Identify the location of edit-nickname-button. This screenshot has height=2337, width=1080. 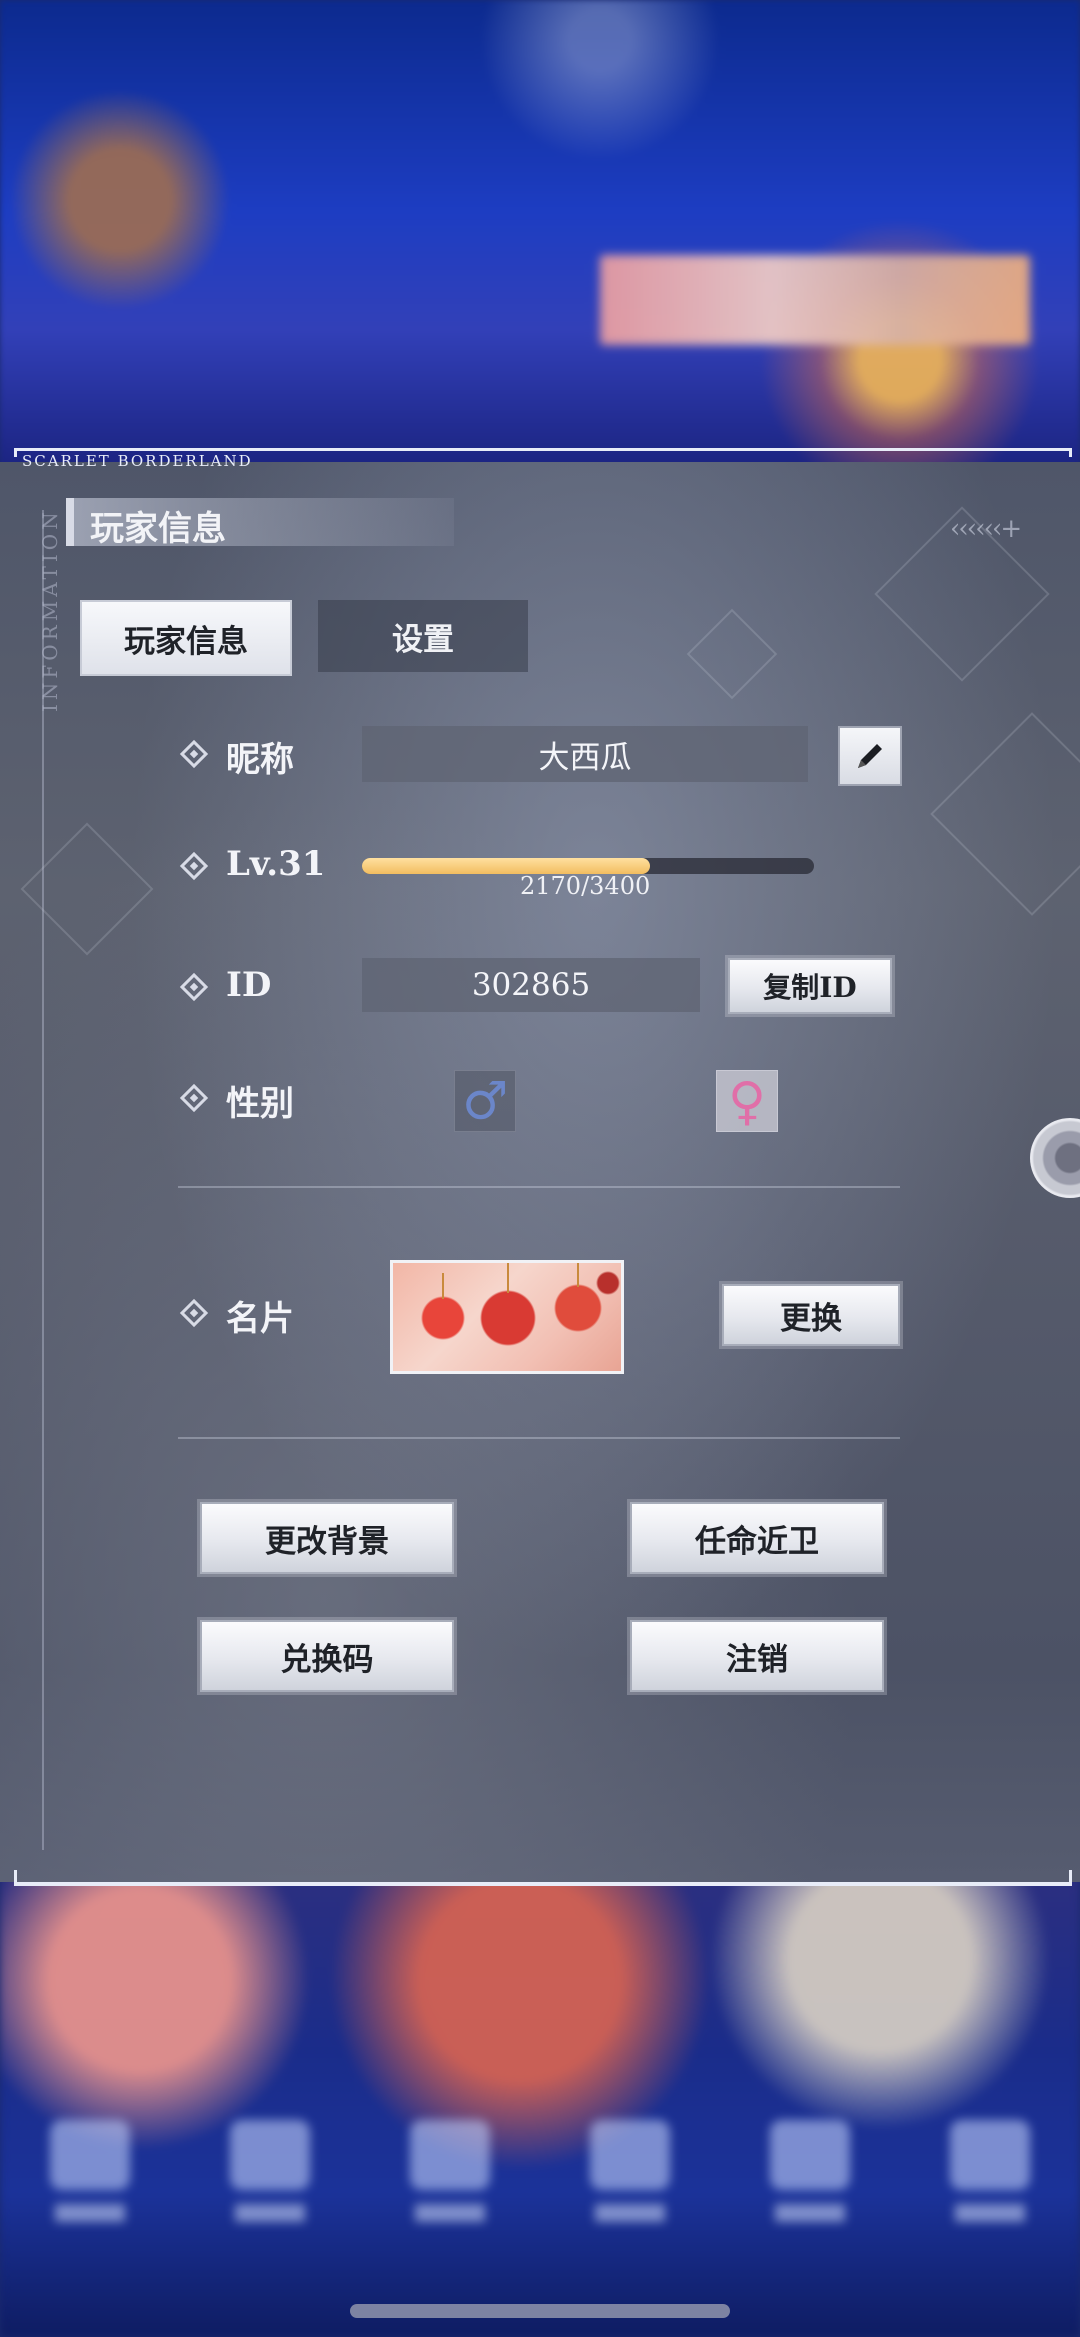
(870, 756).